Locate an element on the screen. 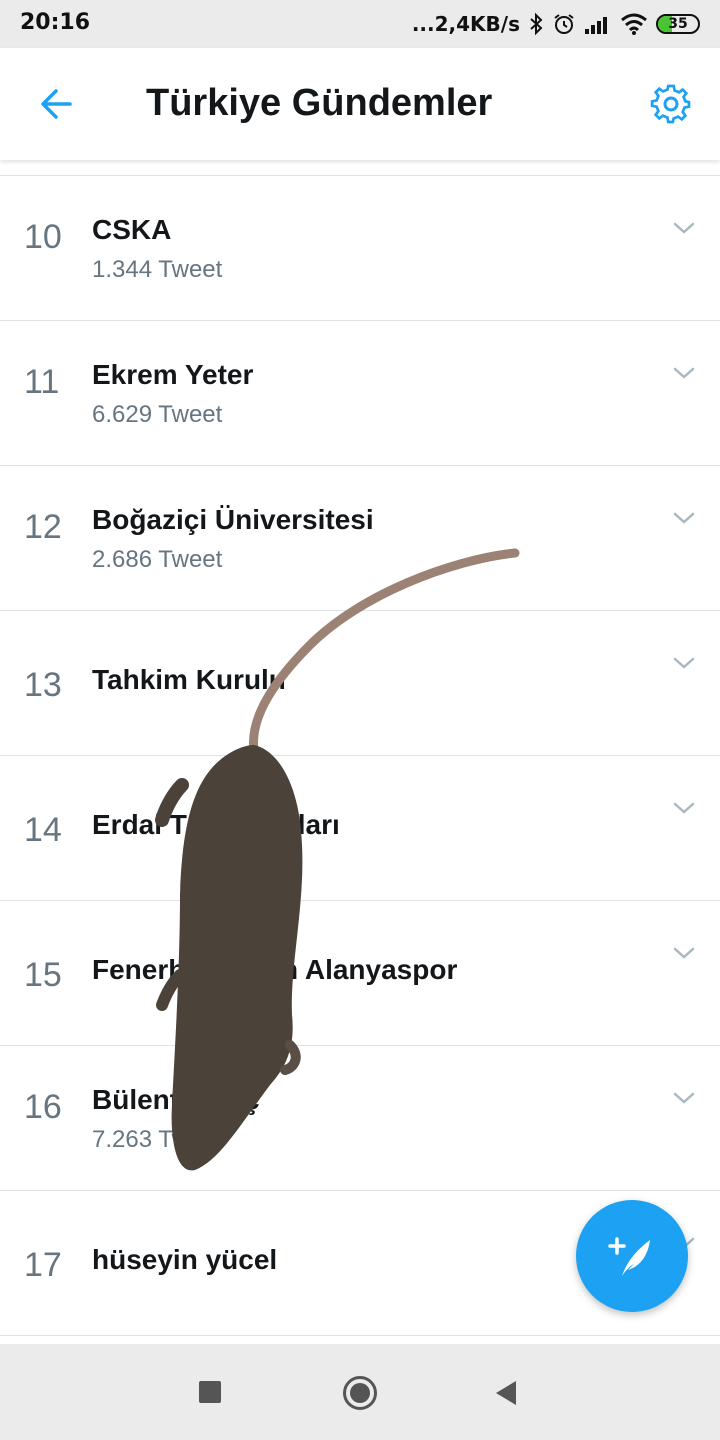 Image resolution: width=720 pixels, height=1440 pixels. trend-row: 16 Bülent ç 7.263 Tweet is located at coordinates (360, 1118).